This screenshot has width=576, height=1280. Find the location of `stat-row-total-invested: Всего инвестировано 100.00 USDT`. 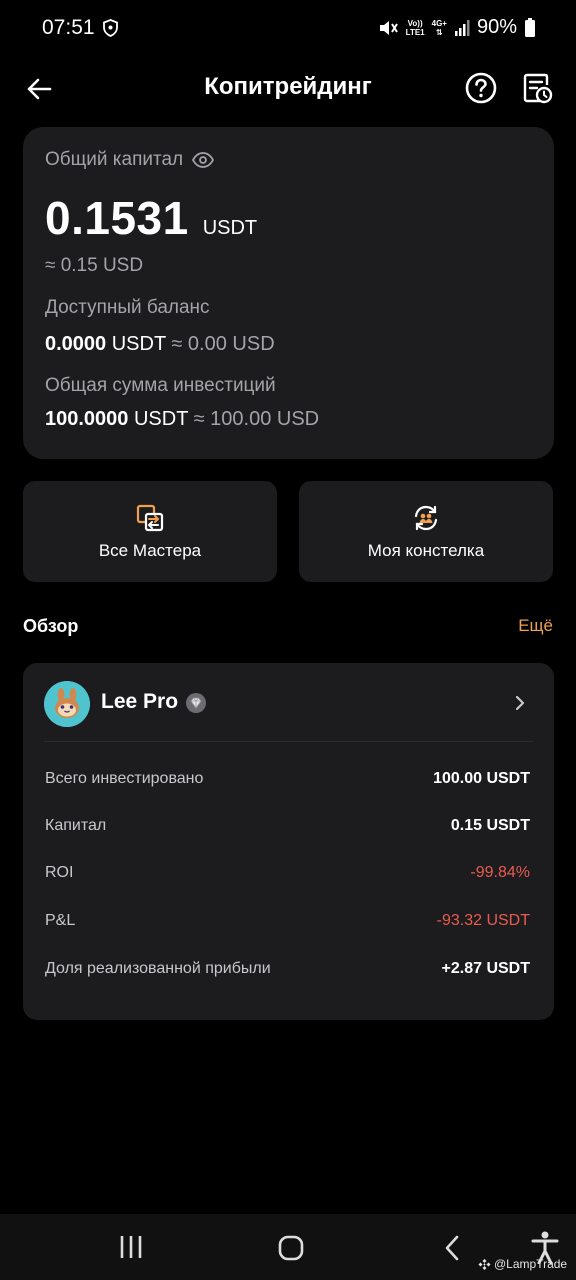

stat-row-total-invested: Всего инвестировано 100.00 USDT is located at coordinates (287, 778).